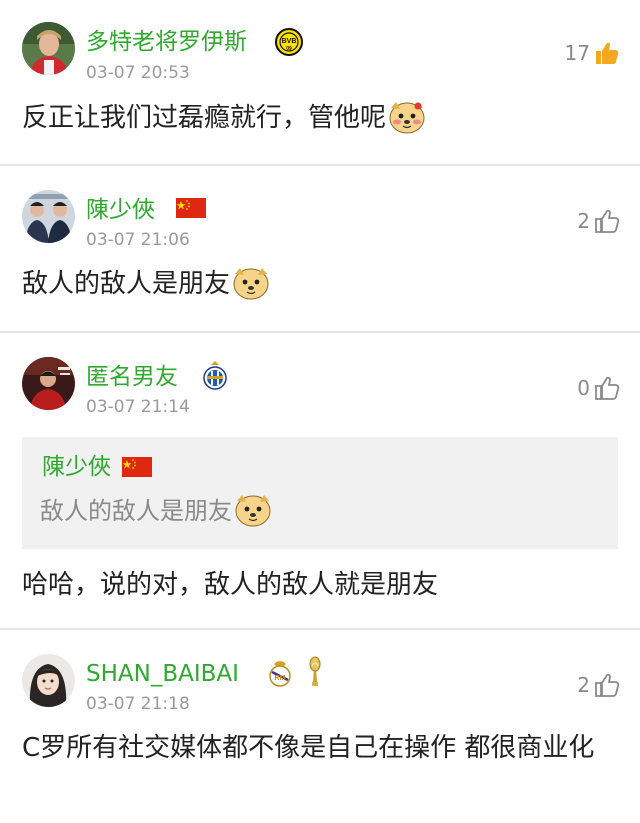 The image size is (640, 823). I want to click on username: 匿名男友, so click(132, 377).